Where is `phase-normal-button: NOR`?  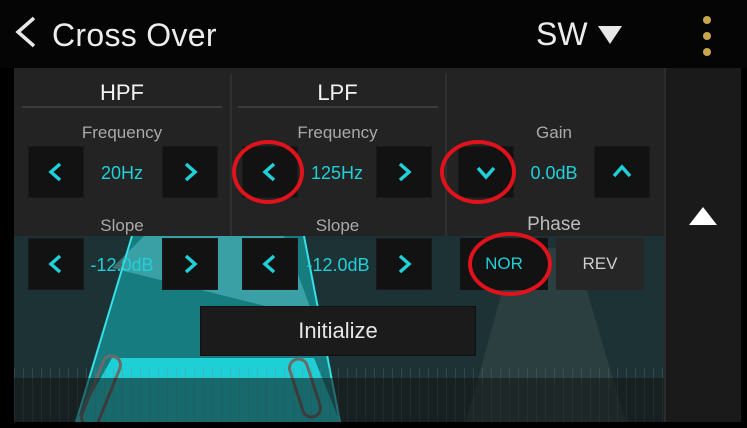
phase-normal-button: NOR is located at coordinates (504, 264).